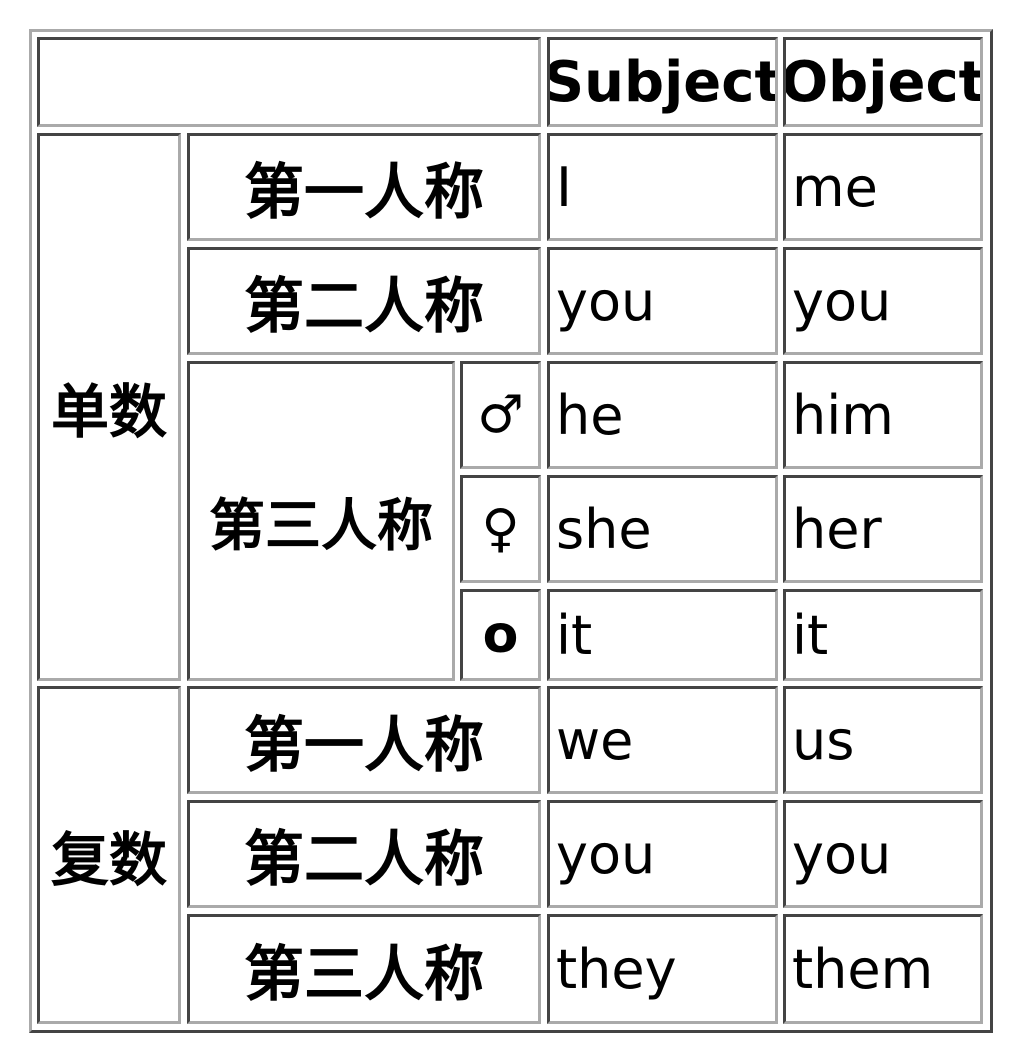  I want to click on singular-first-person: 第一人称, so click(364, 187).